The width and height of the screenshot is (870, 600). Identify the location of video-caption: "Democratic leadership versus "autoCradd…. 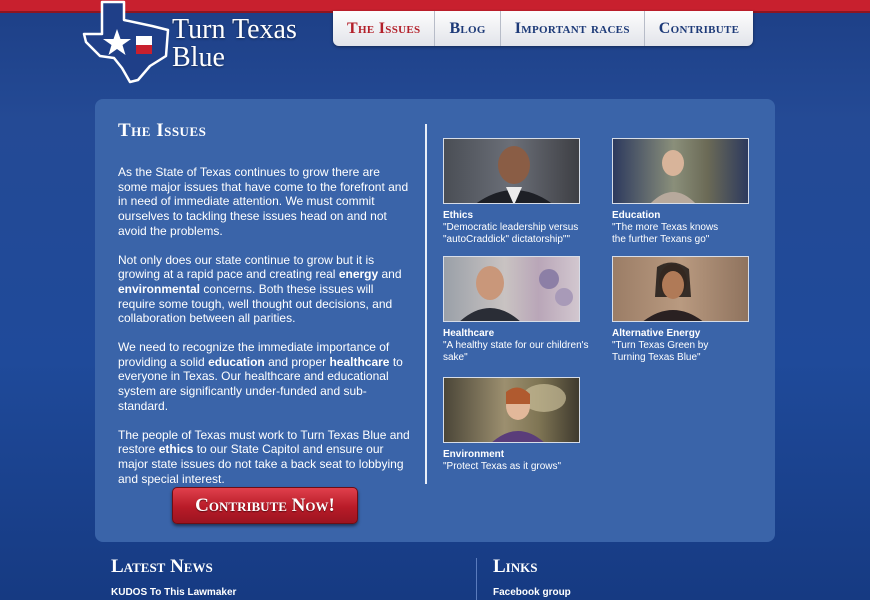
(511, 233).